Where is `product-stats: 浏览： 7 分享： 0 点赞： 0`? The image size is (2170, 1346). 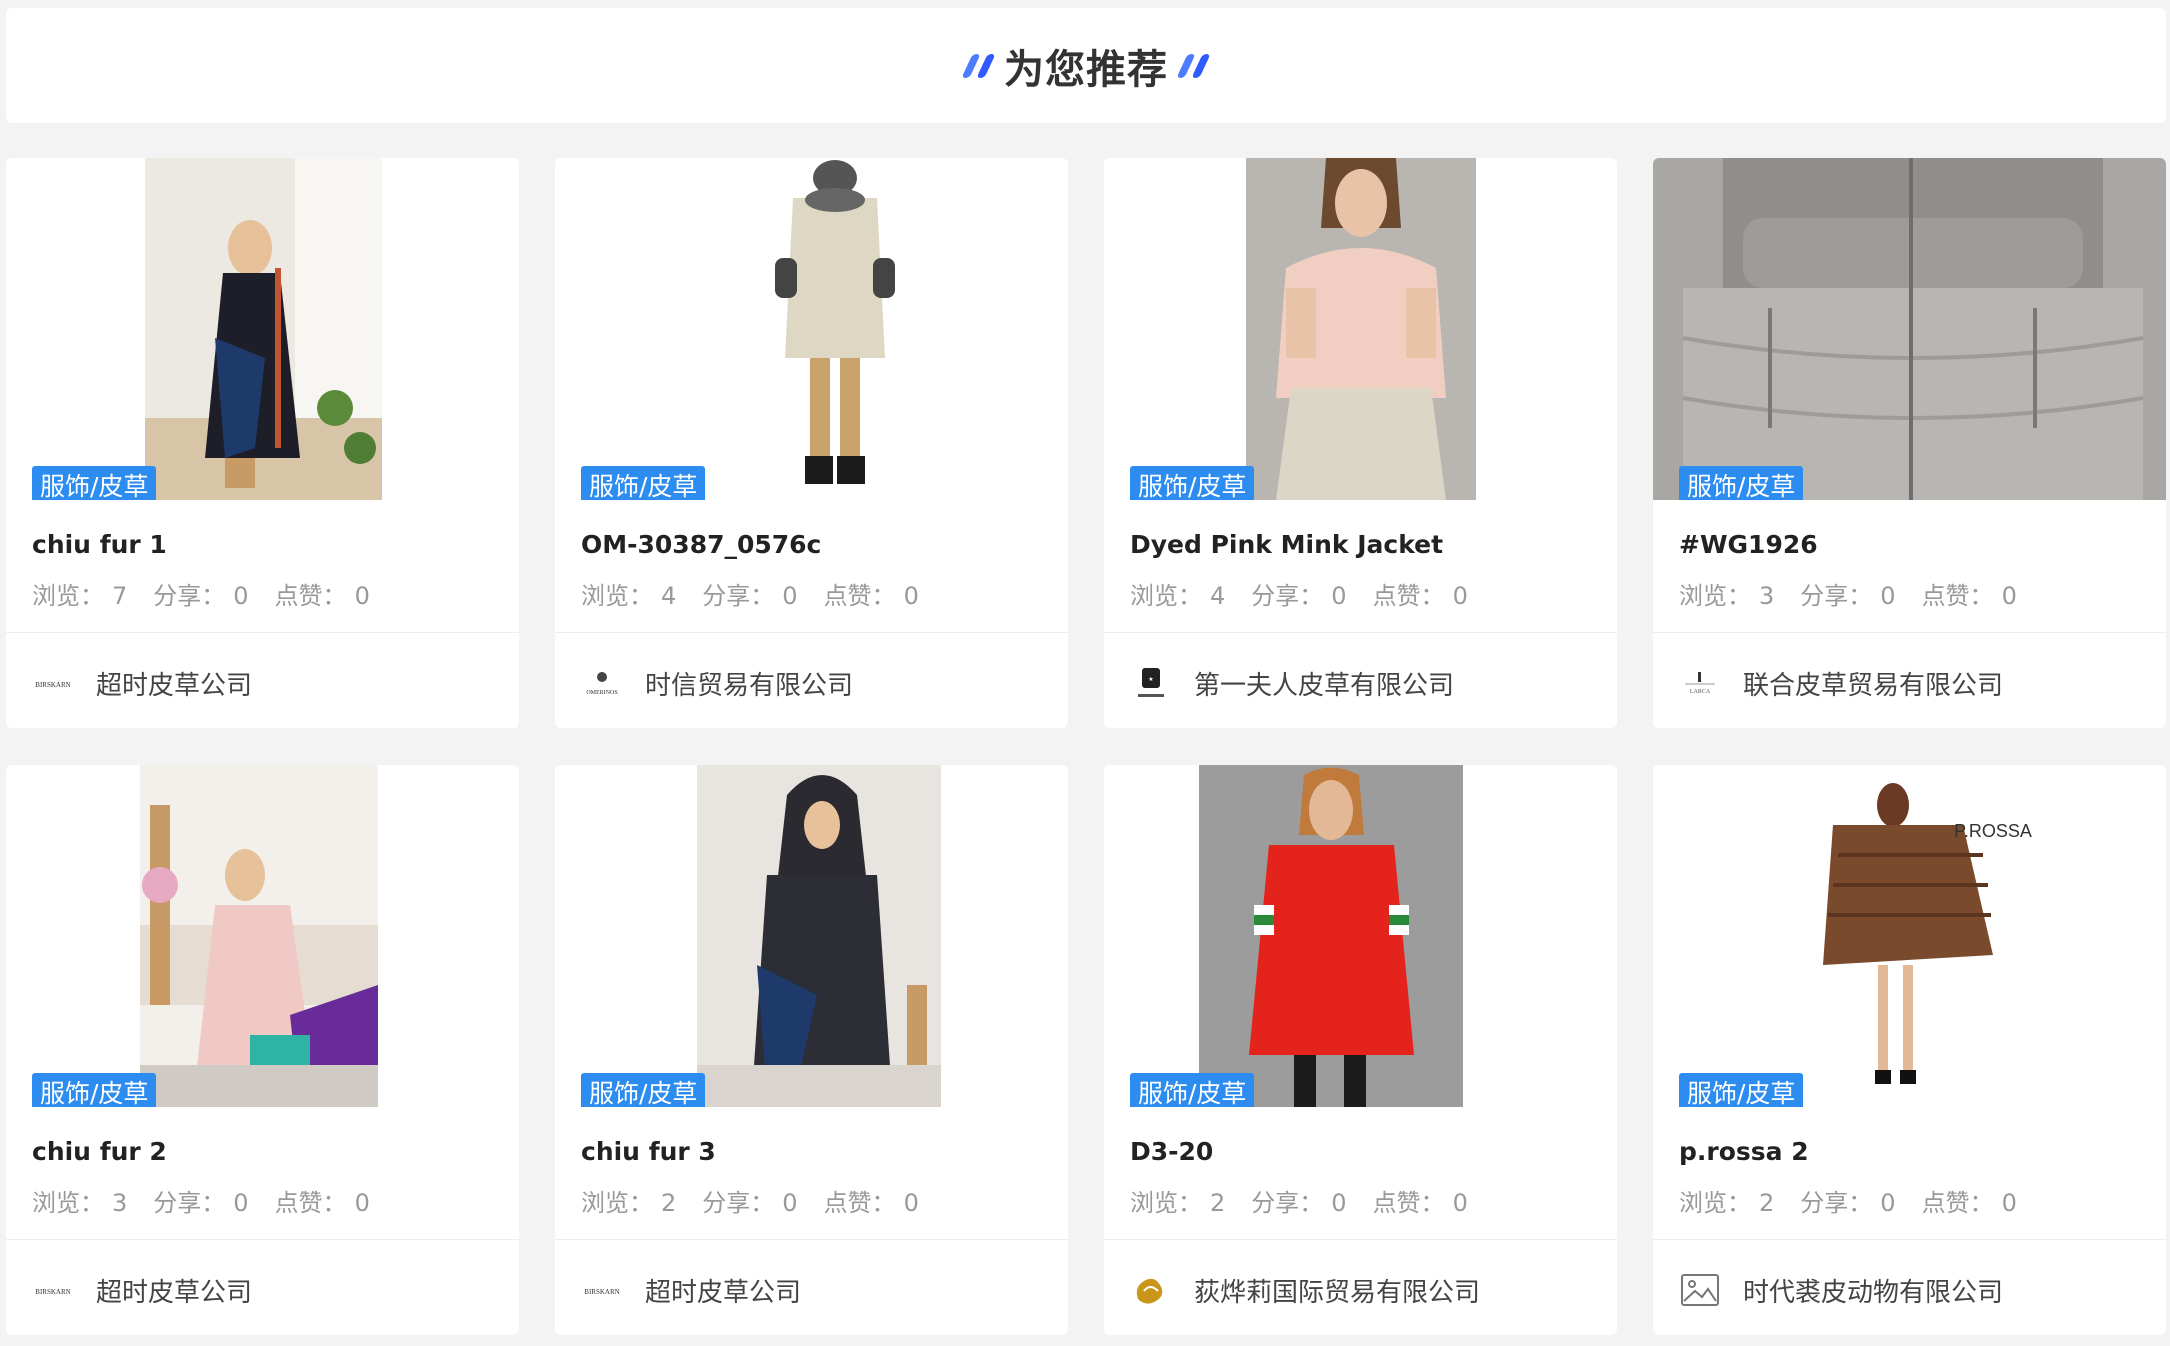
product-stats: 浏览： 7 分享： 0 点赞： 0 is located at coordinates (201, 593).